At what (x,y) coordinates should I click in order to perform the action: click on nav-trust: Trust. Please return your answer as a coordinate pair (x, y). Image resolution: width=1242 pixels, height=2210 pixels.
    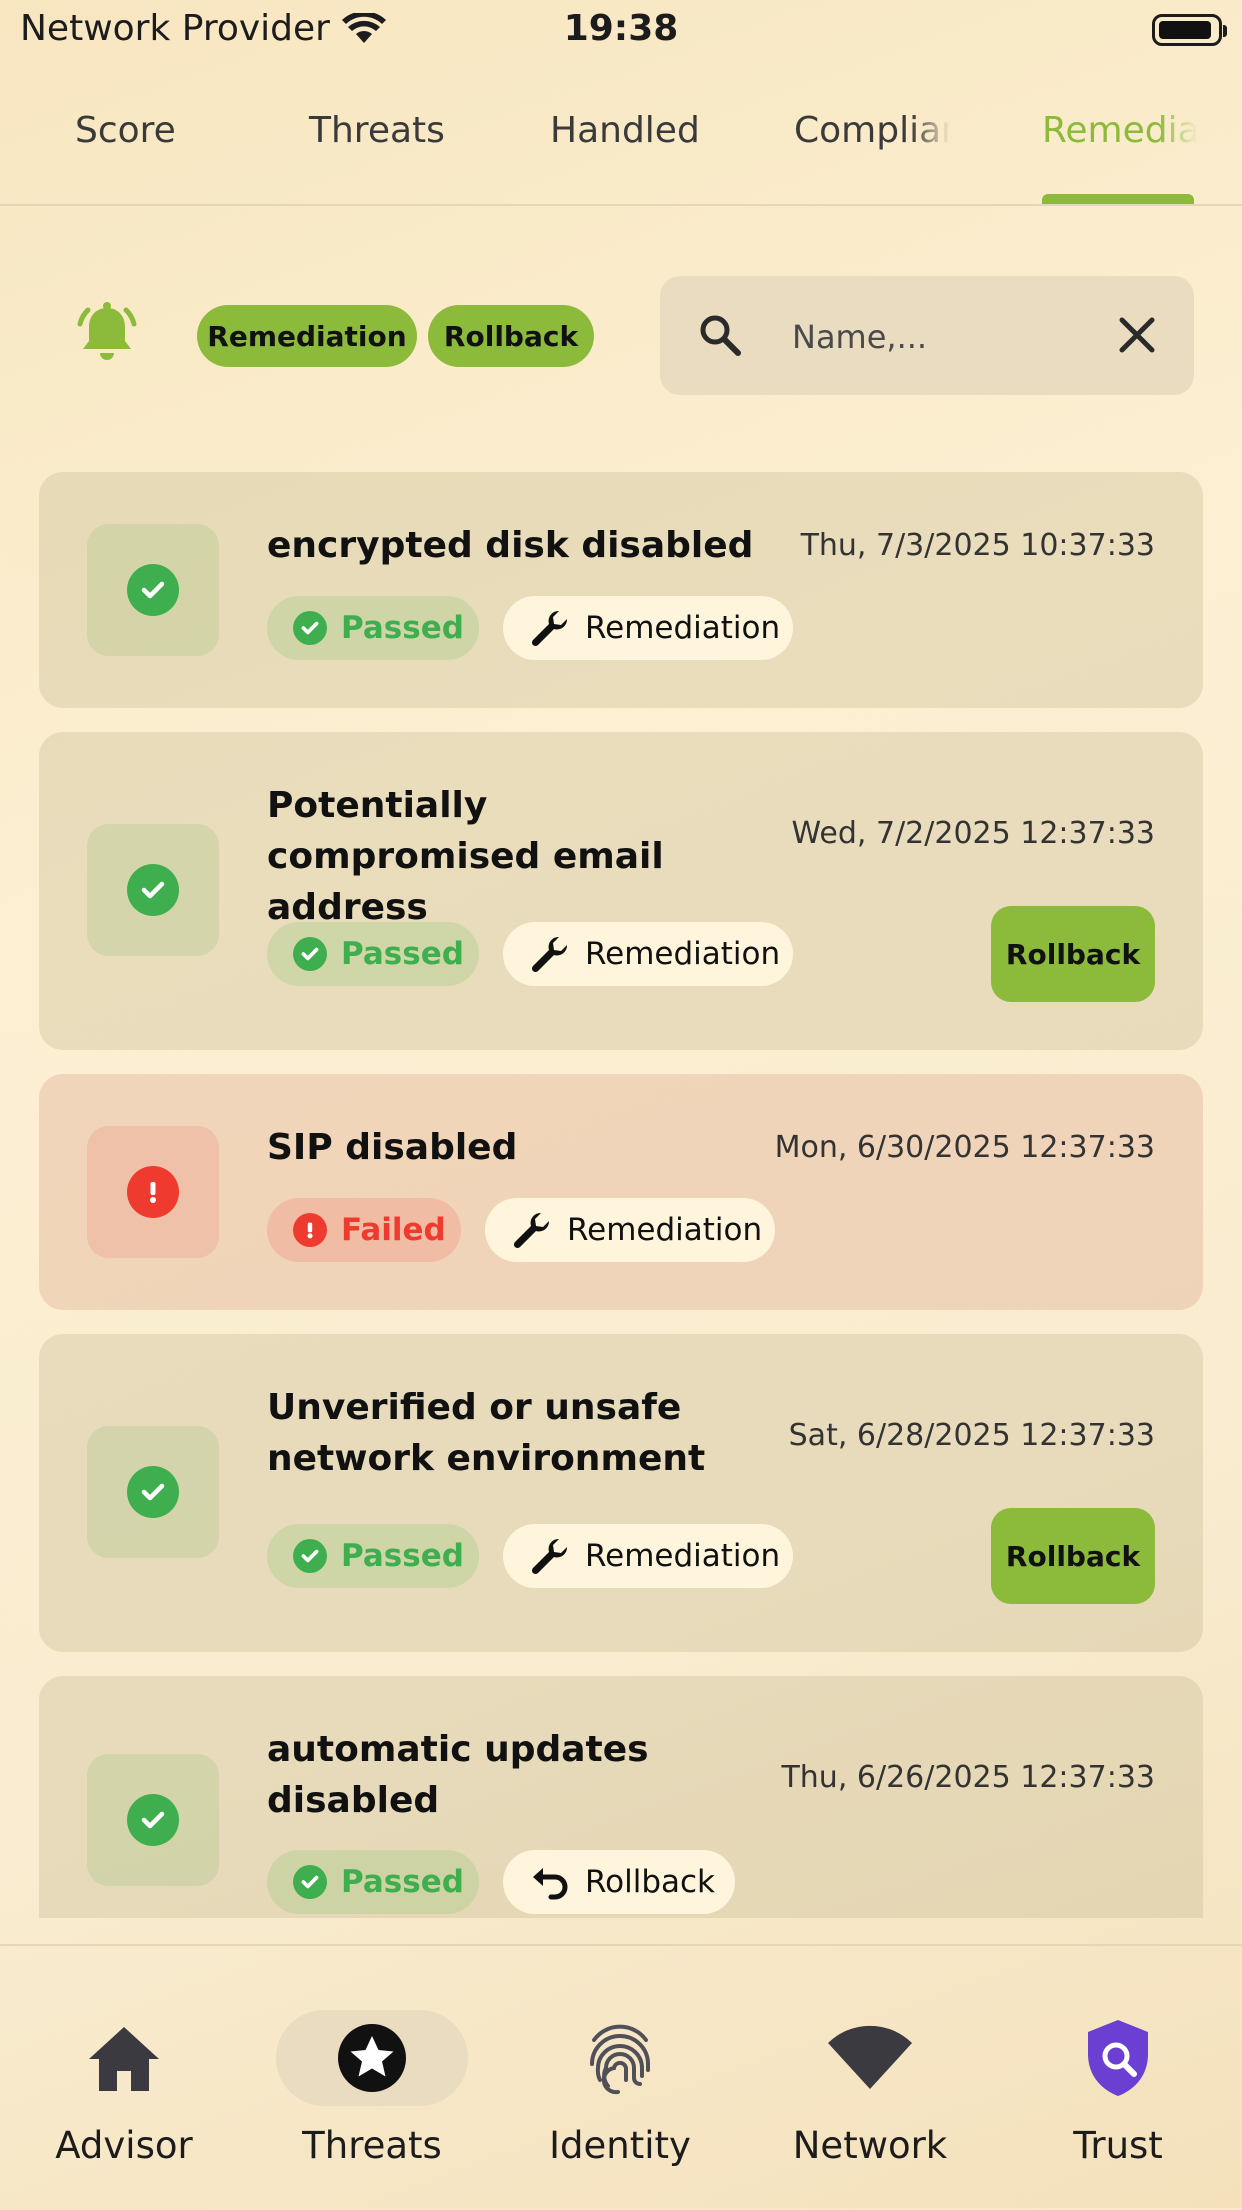
    Looking at the image, I should click on (1118, 2088).